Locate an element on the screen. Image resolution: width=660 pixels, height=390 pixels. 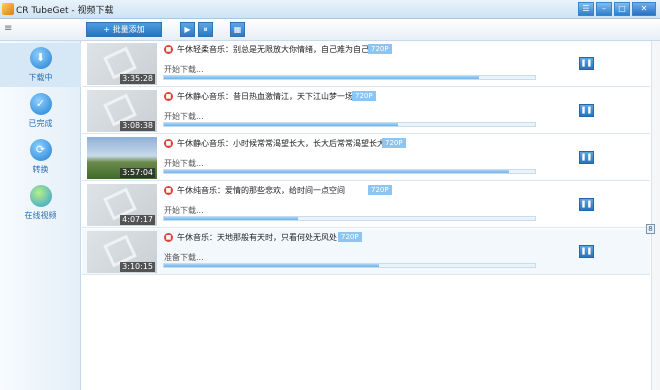
video-title: 午休音乐：天地那般有天时，只看何处无风处 is located at coordinates (257, 237).